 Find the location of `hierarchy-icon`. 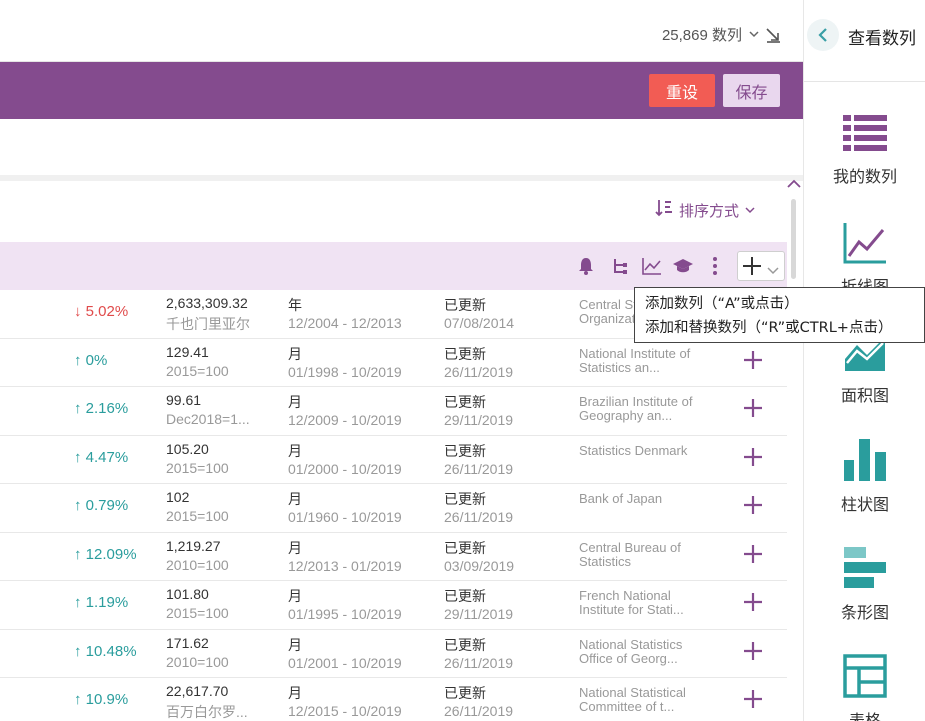

hierarchy-icon is located at coordinates (620, 266).